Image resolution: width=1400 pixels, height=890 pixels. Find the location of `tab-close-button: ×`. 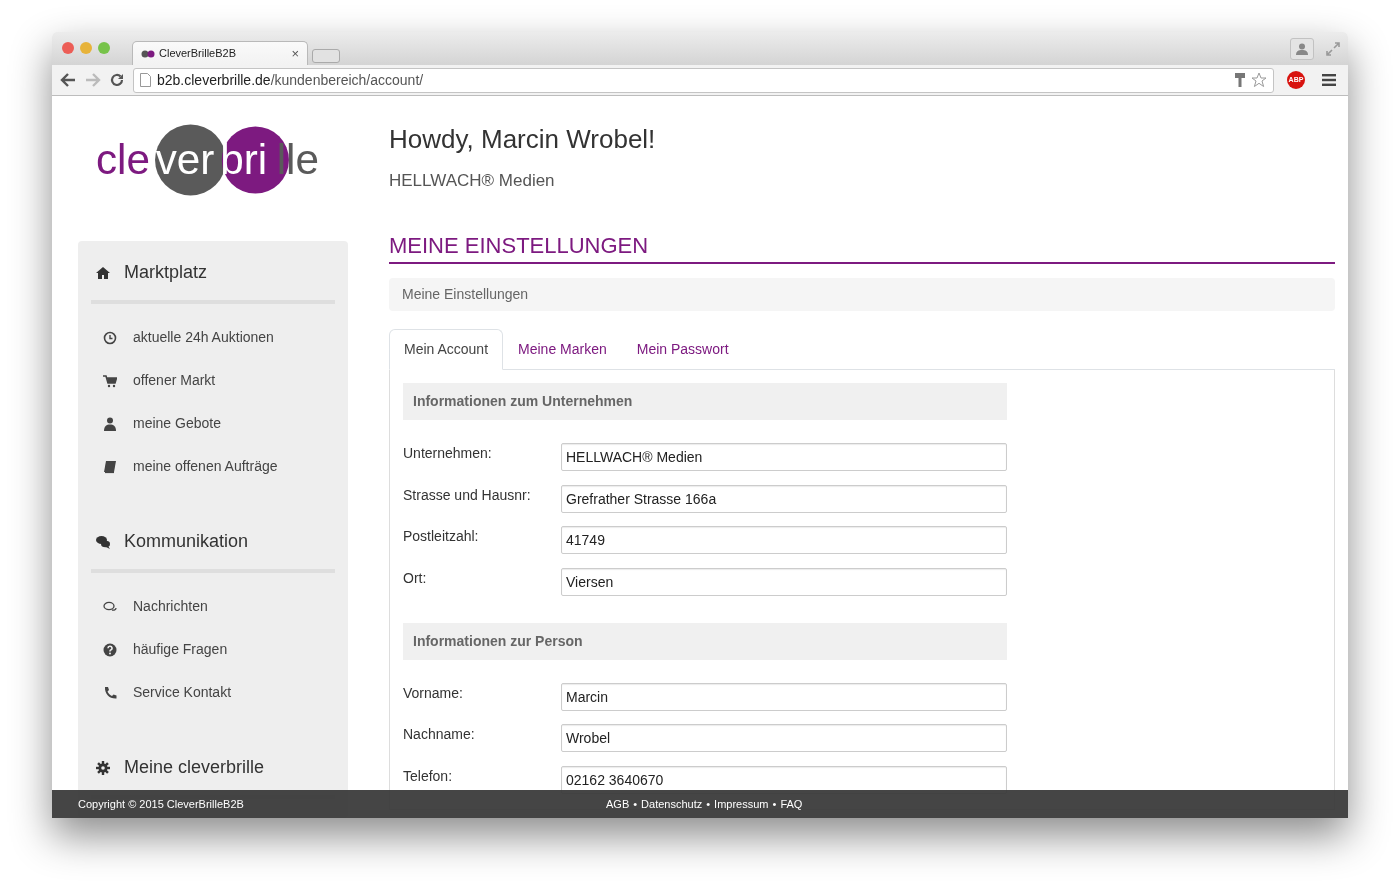

tab-close-button: × is located at coordinates (295, 53).